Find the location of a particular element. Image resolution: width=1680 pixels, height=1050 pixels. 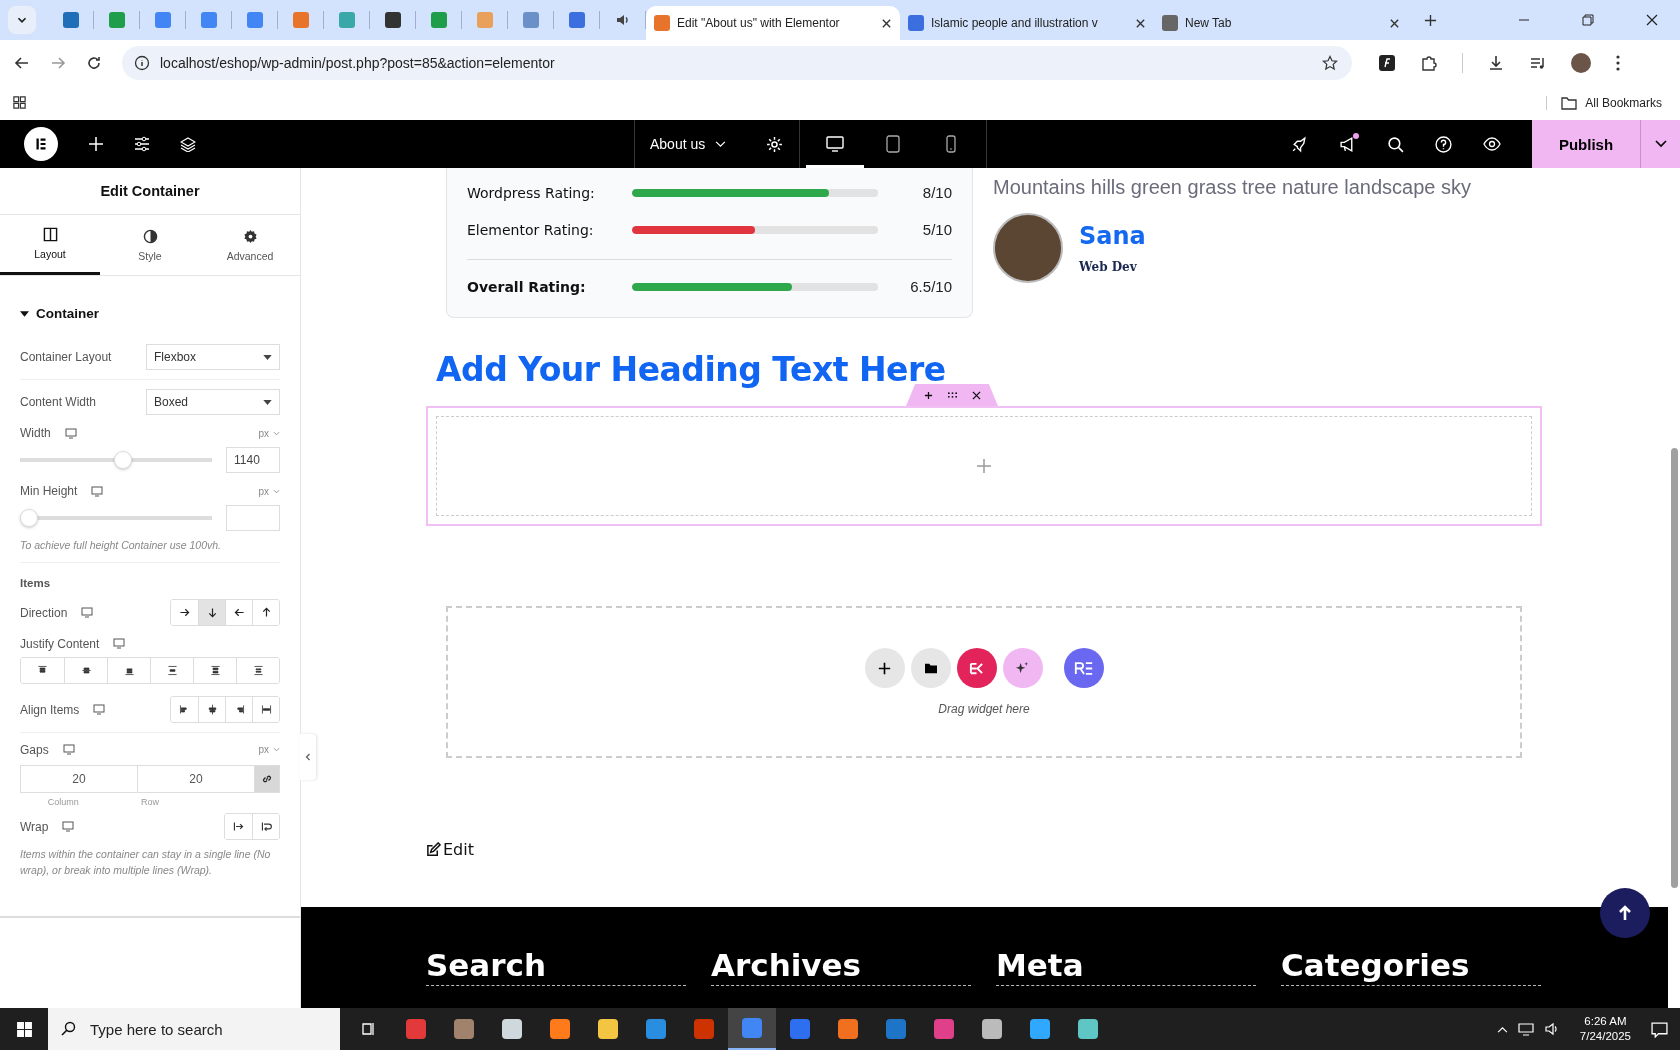

scrollbar-thumb is located at coordinates (1674, 668).